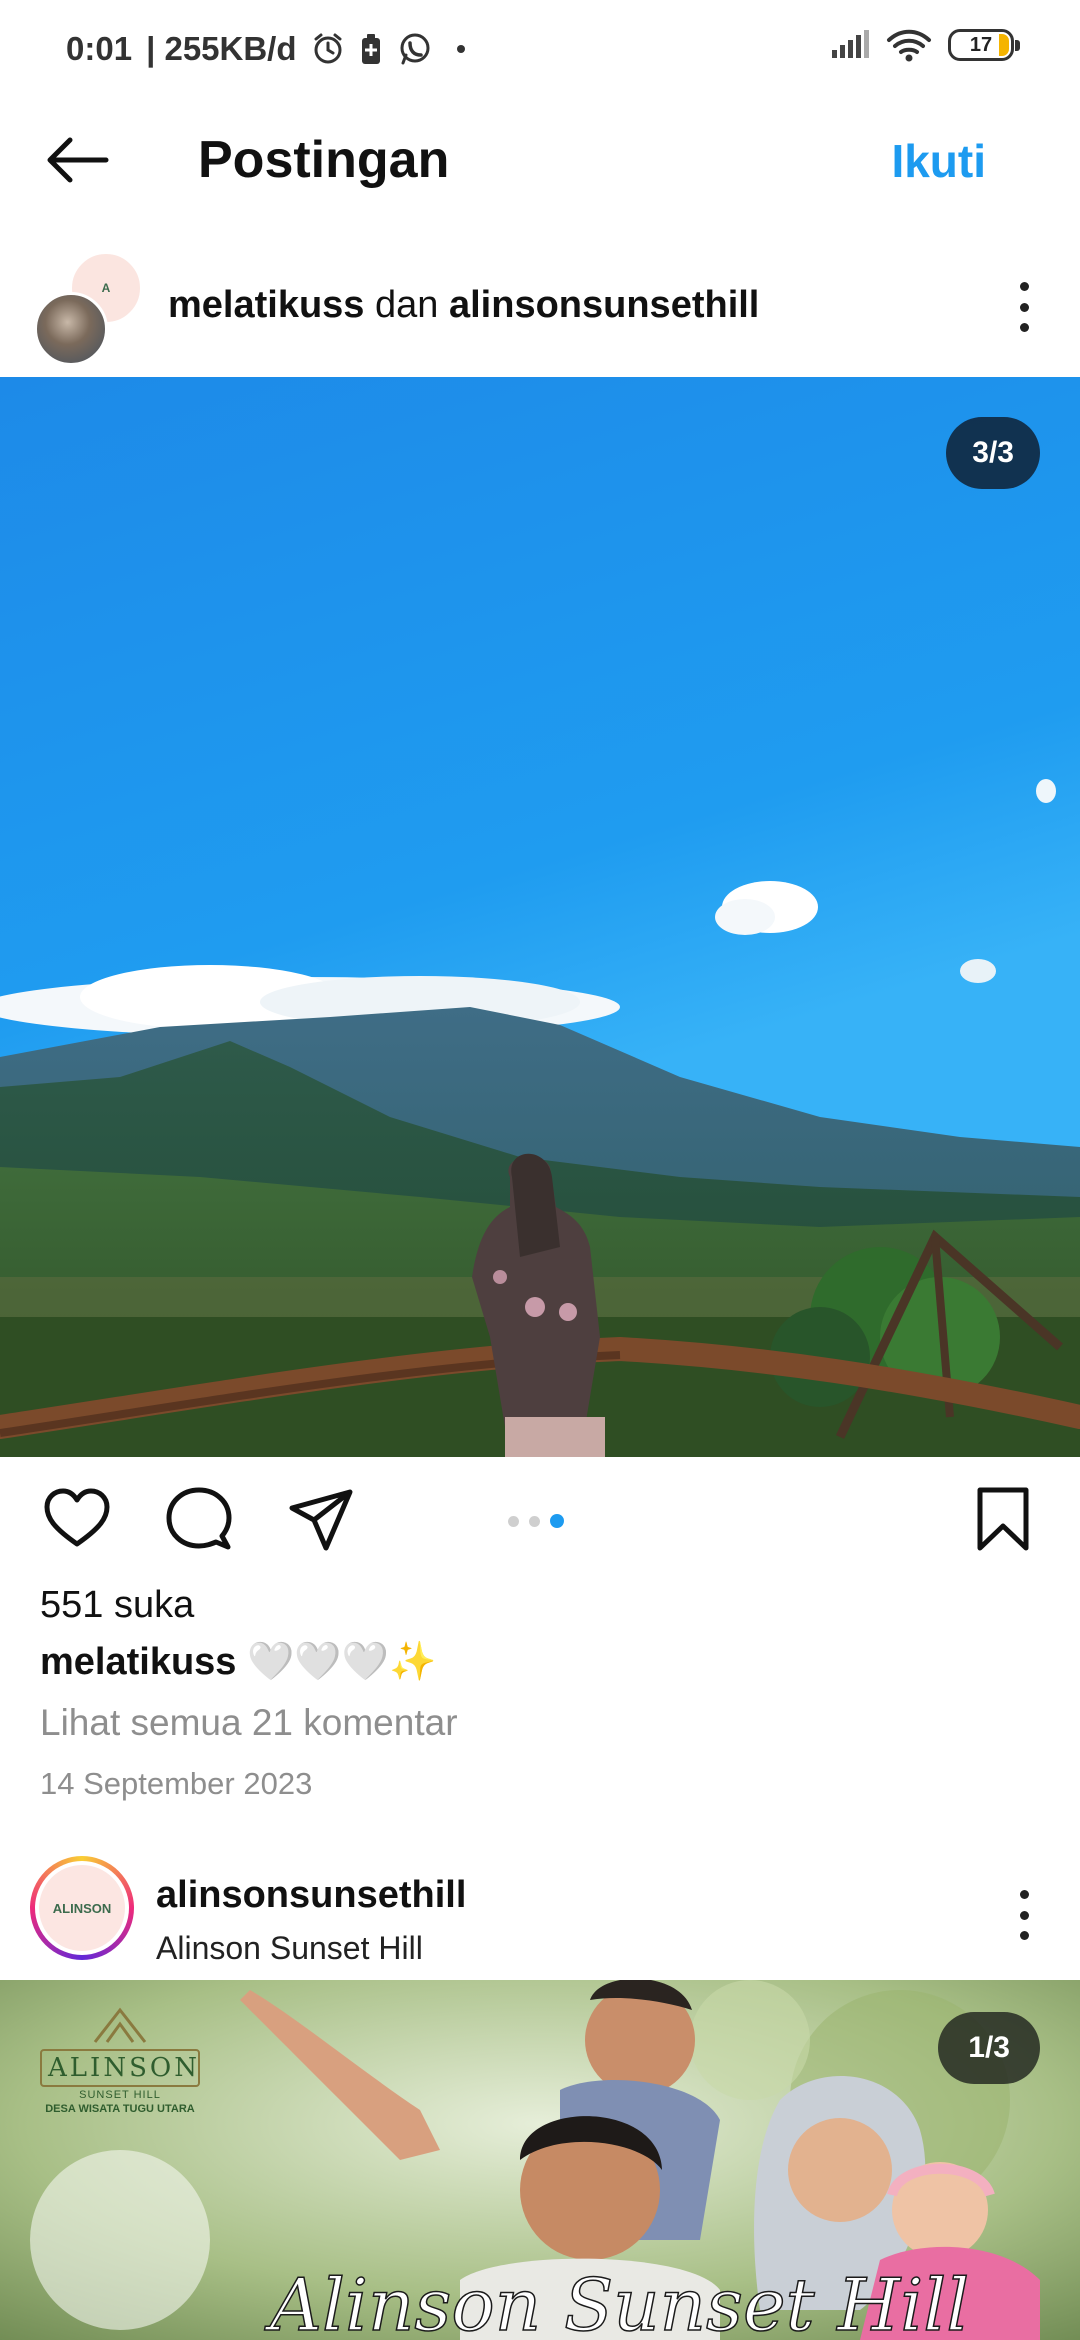 This screenshot has width=1080, height=2340. What do you see at coordinates (117, 1605) in the screenshot?
I see `likes-count: 551 suka` at bounding box center [117, 1605].